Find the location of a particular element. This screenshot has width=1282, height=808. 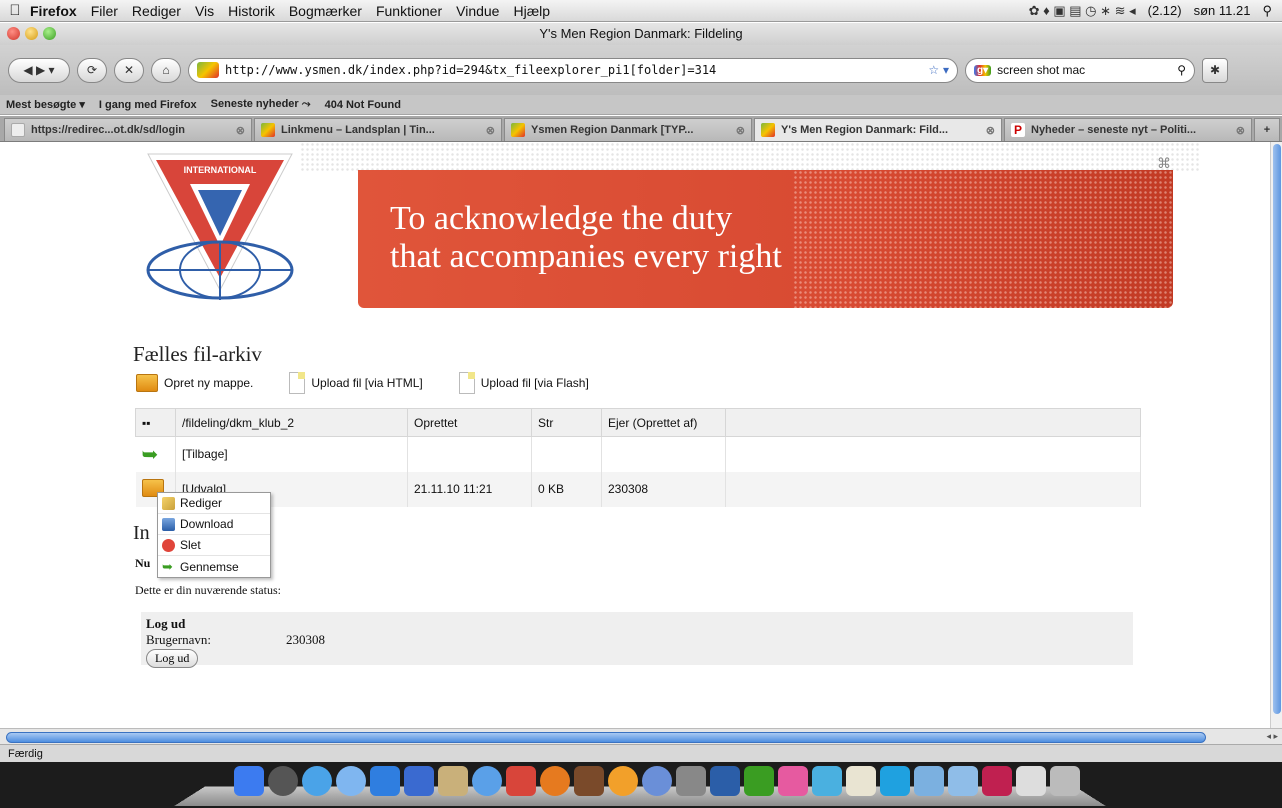

horizontal-scroll-thumb is located at coordinates (606, 737).